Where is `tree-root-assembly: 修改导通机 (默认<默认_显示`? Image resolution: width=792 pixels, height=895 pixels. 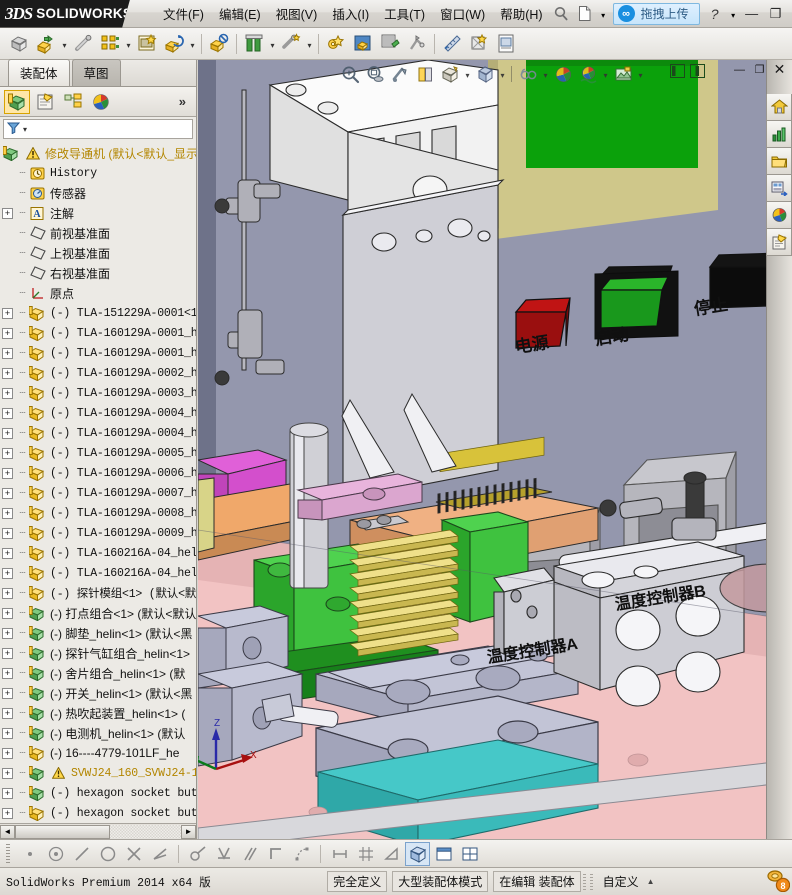 tree-root-assembly: 修改导通机 (默认<默认_显示 is located at coordinates (98, 153).